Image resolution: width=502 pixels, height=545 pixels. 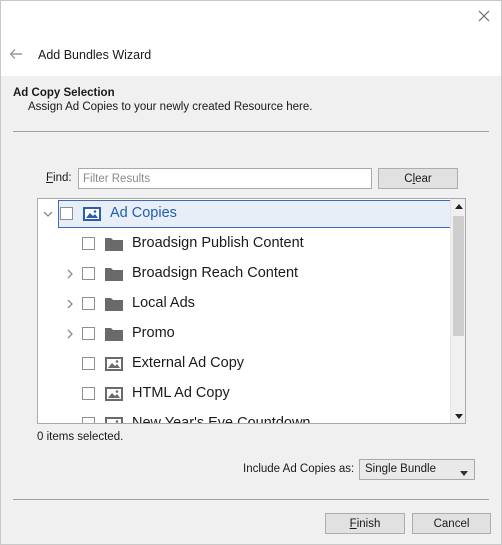 I want to click on tree-item: Local Ads, so click(x=244, y=304).